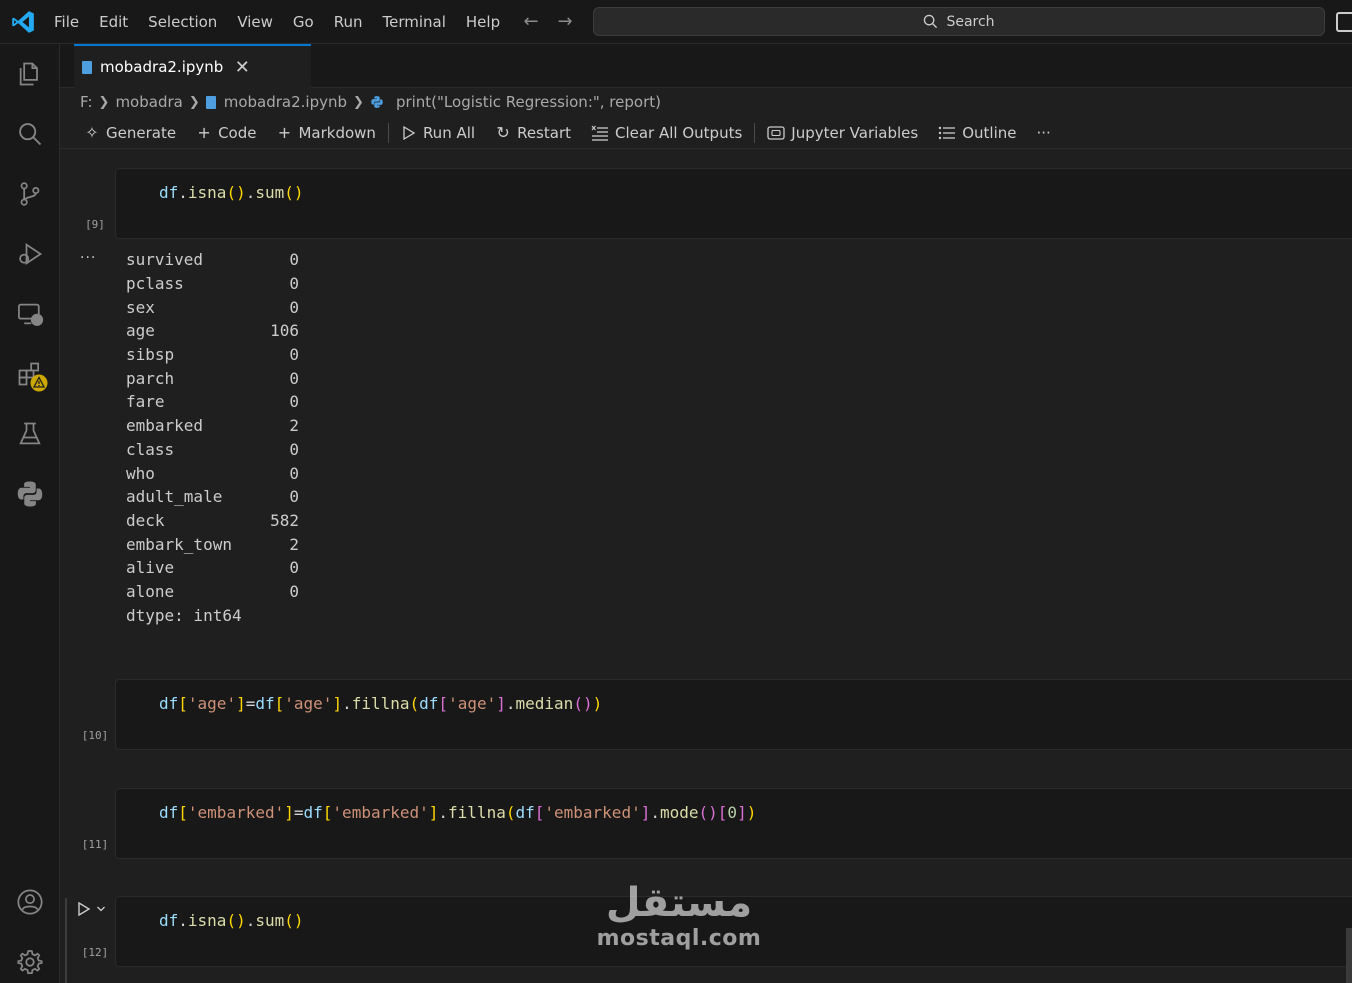 The image size is (1352, 983). Describe the element at coordinates (192, 66) in the screenshot. I see `tab-mobadra2-ipynb: mobadra2.ipynb ✕` at that location.